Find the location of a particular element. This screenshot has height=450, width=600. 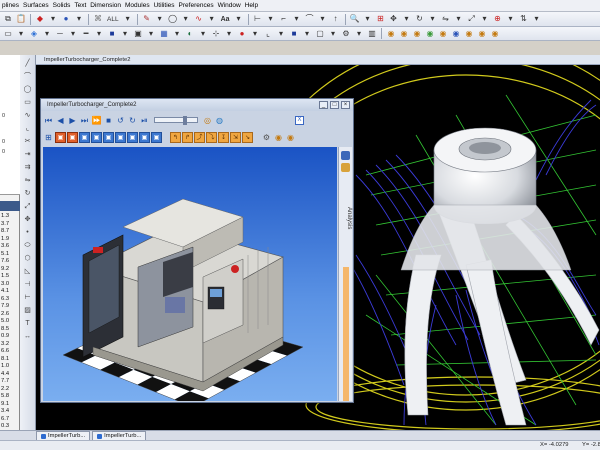

speed-slider is located at coordinates (176, 120).